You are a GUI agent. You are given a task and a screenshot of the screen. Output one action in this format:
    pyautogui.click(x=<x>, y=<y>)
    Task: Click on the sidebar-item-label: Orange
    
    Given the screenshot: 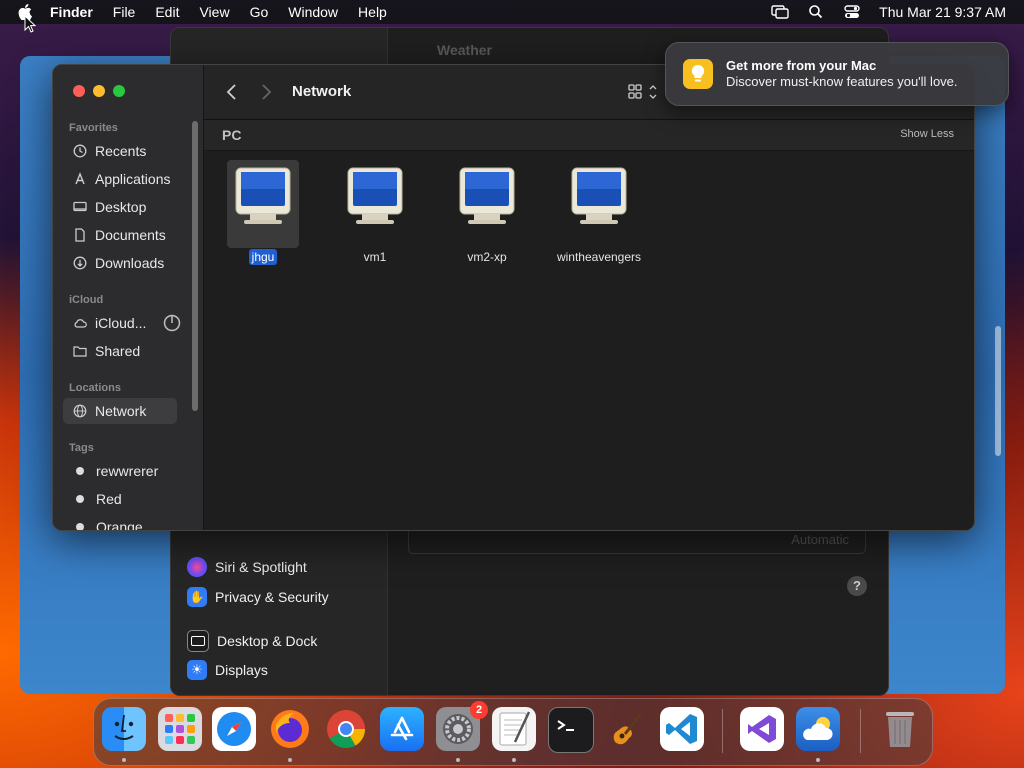 What is the action you would take?
    pyautogui.click(x=119, y=525)
    